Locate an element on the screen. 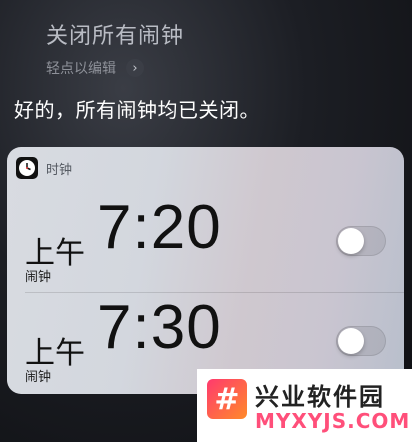 The height and width of the screenshot is (442, 412). app-name: 时钟 is located at coordinates (59, 170).